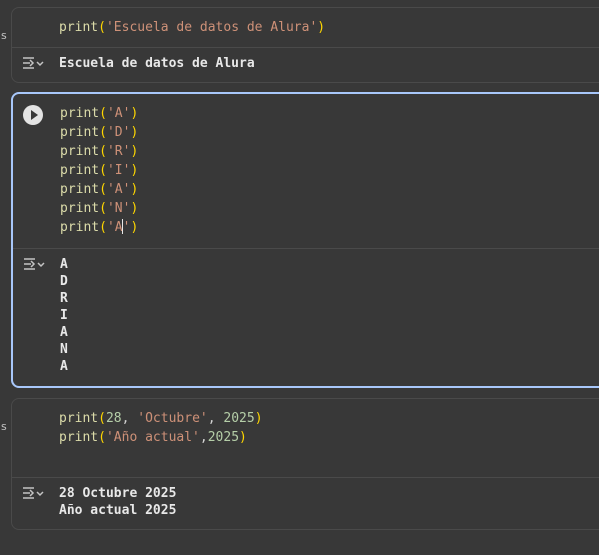  What do you see at coordinates (4, 35) in the screenshot?
I see `cell-1-status: s` at bounding box center [4, 35].